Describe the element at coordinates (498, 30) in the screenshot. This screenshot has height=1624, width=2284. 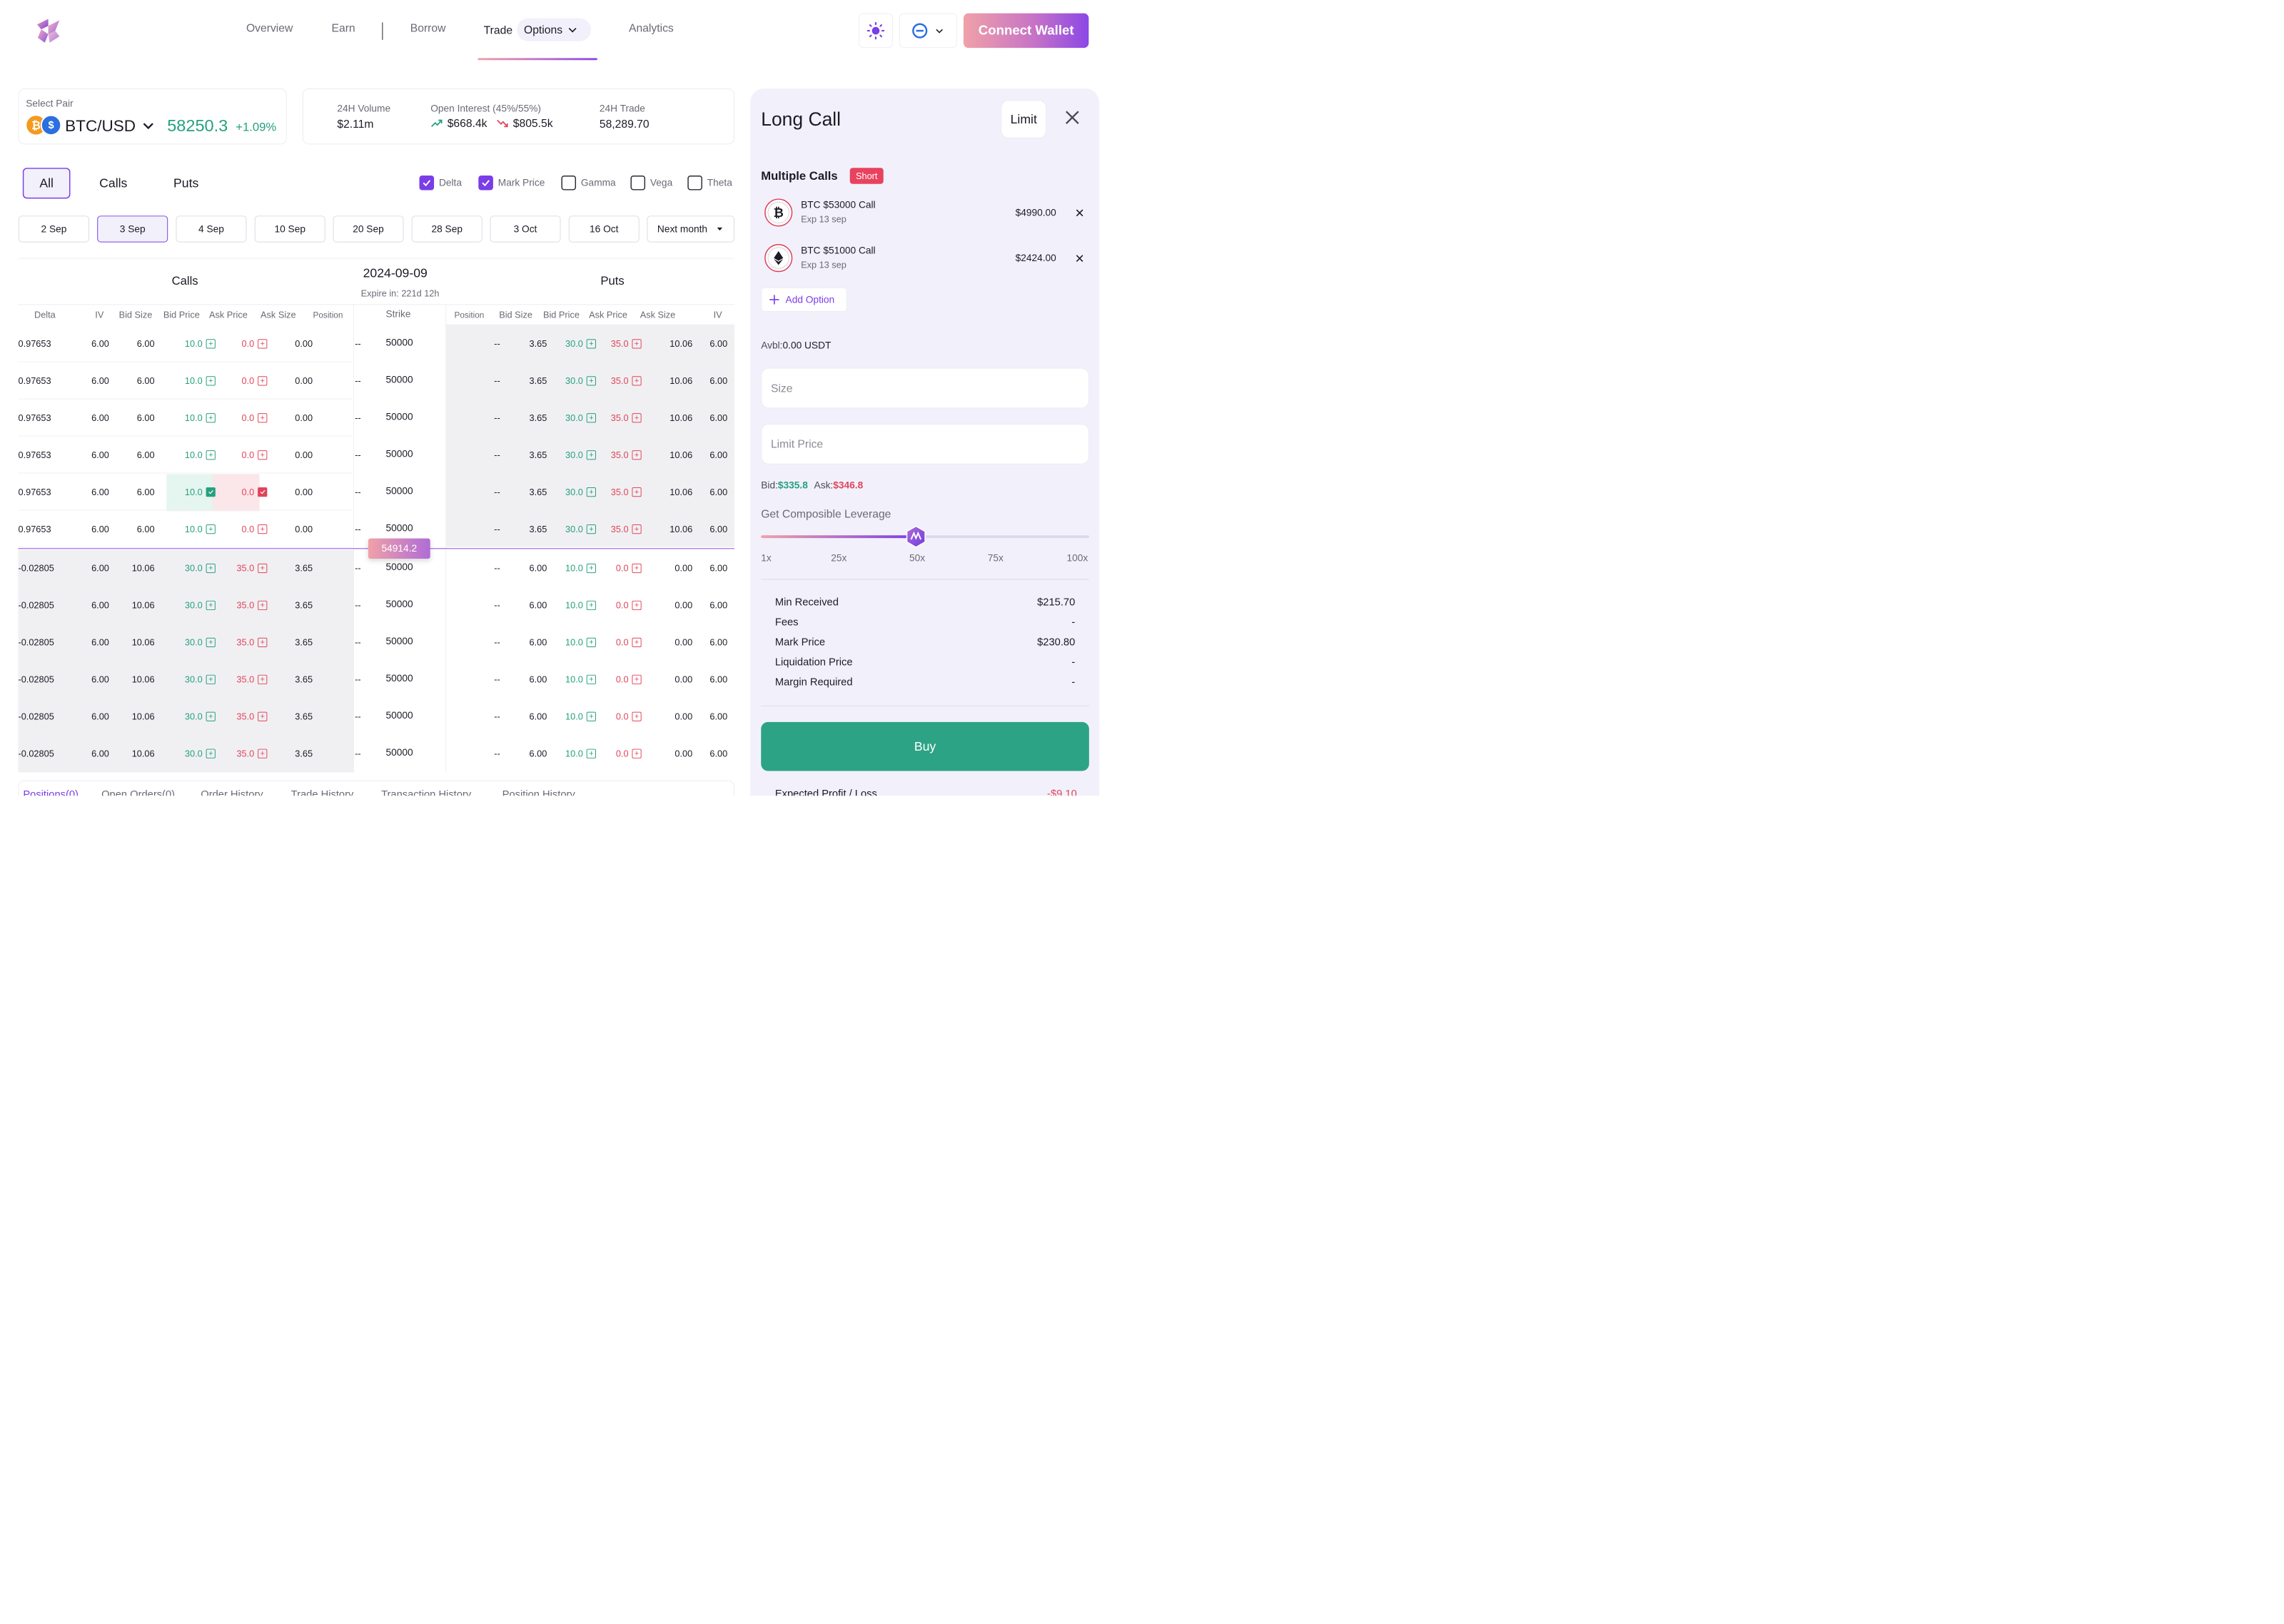
I see `nav-trade: Trade` at that location.